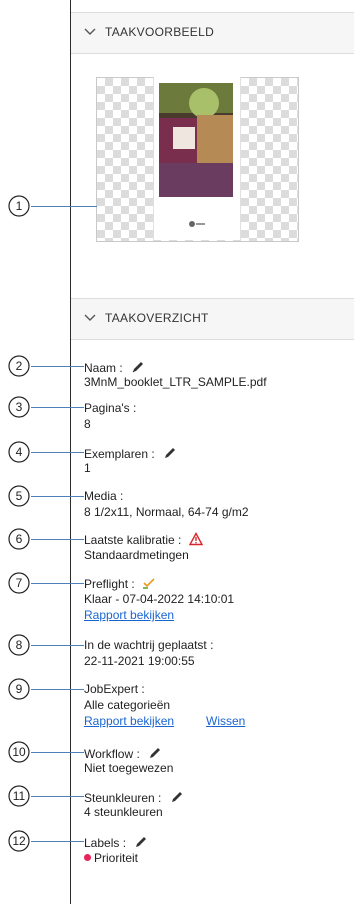 This screenshot has height=904, width=354. I want to click on name-label: Naam :, so click(103, 368).